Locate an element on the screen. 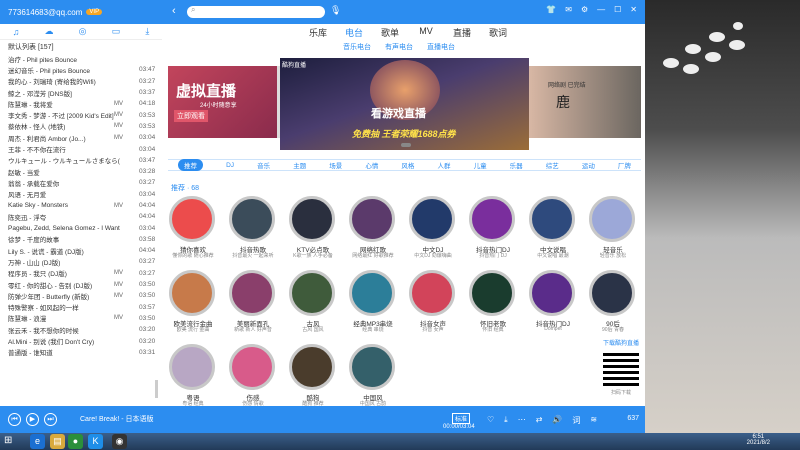  subtab-2: 直播电台 is located at coordinates (441, 47).